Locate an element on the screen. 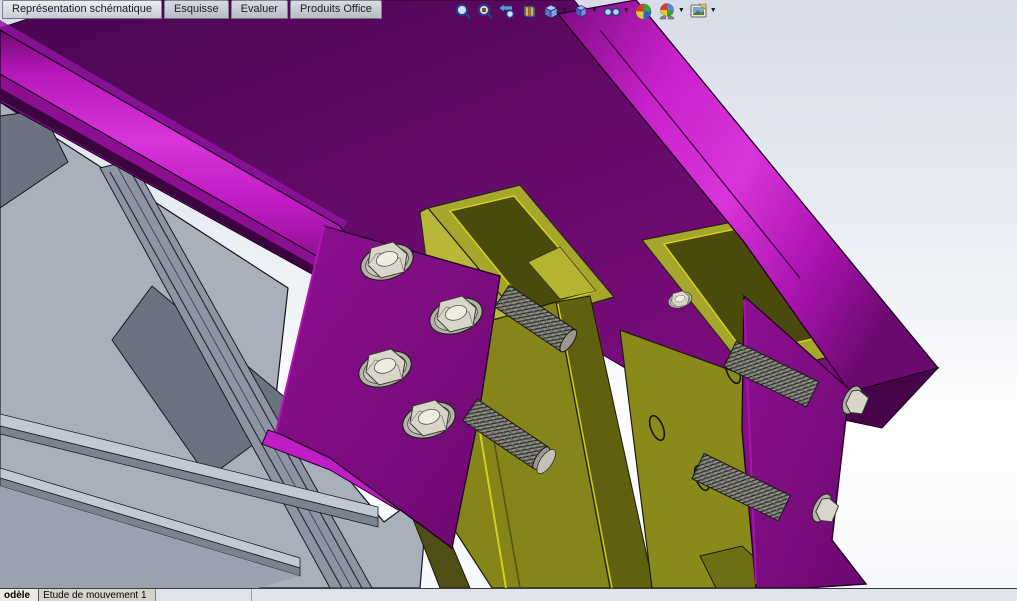  view-orientation-icon: ▼ is located at coordinates (555, 11).